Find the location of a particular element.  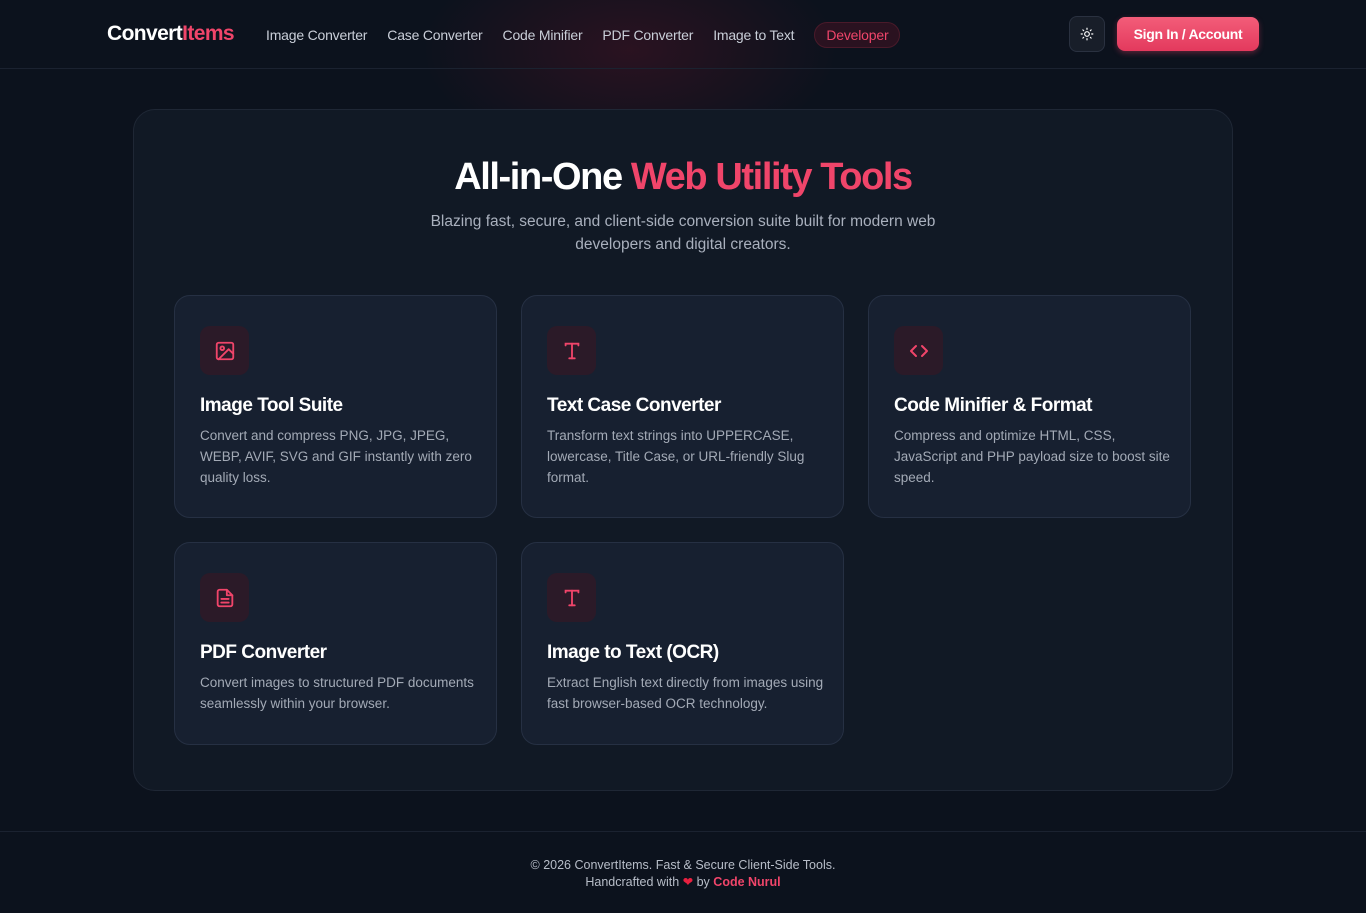

hero-title: All-in-One Web Utility Tools is located at coordinates (683, 177).